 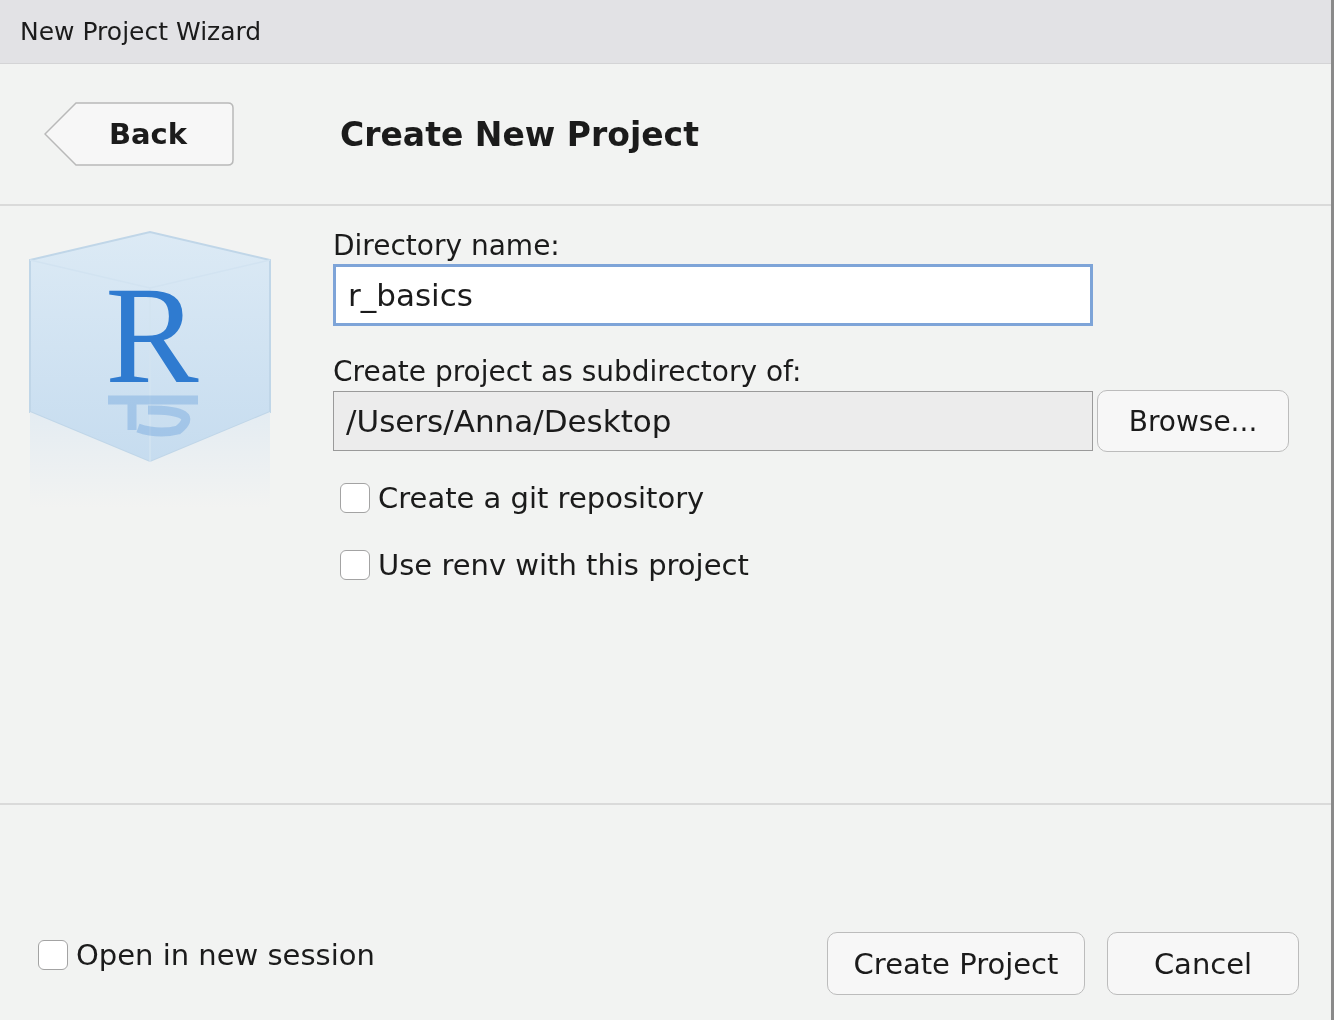 I want to click on parent-directory-field: /Users/Anna/Desktop, so click(x=713, y=421).